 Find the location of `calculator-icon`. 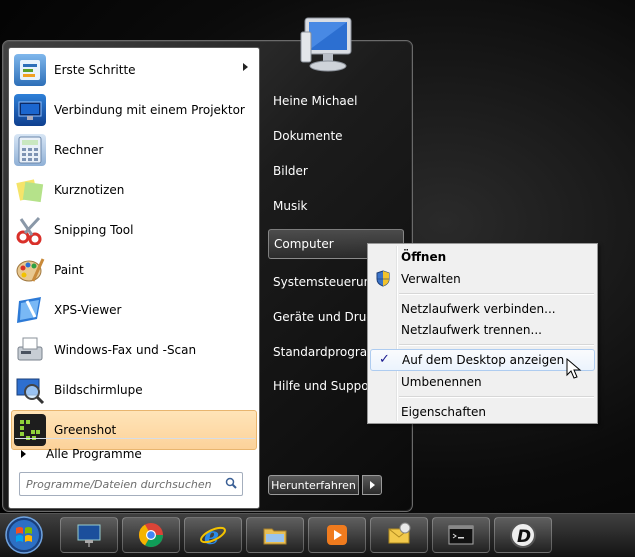

calculator-icon is located at coordinates (30, 150).